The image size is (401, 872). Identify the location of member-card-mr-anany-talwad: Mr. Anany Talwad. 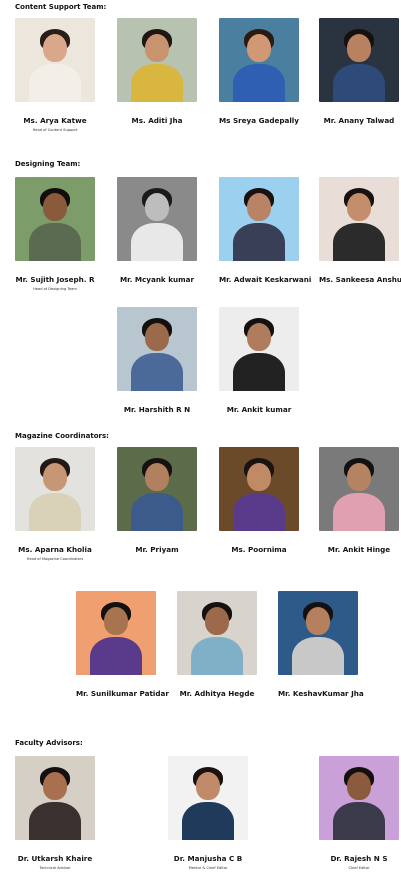
(359, 71).